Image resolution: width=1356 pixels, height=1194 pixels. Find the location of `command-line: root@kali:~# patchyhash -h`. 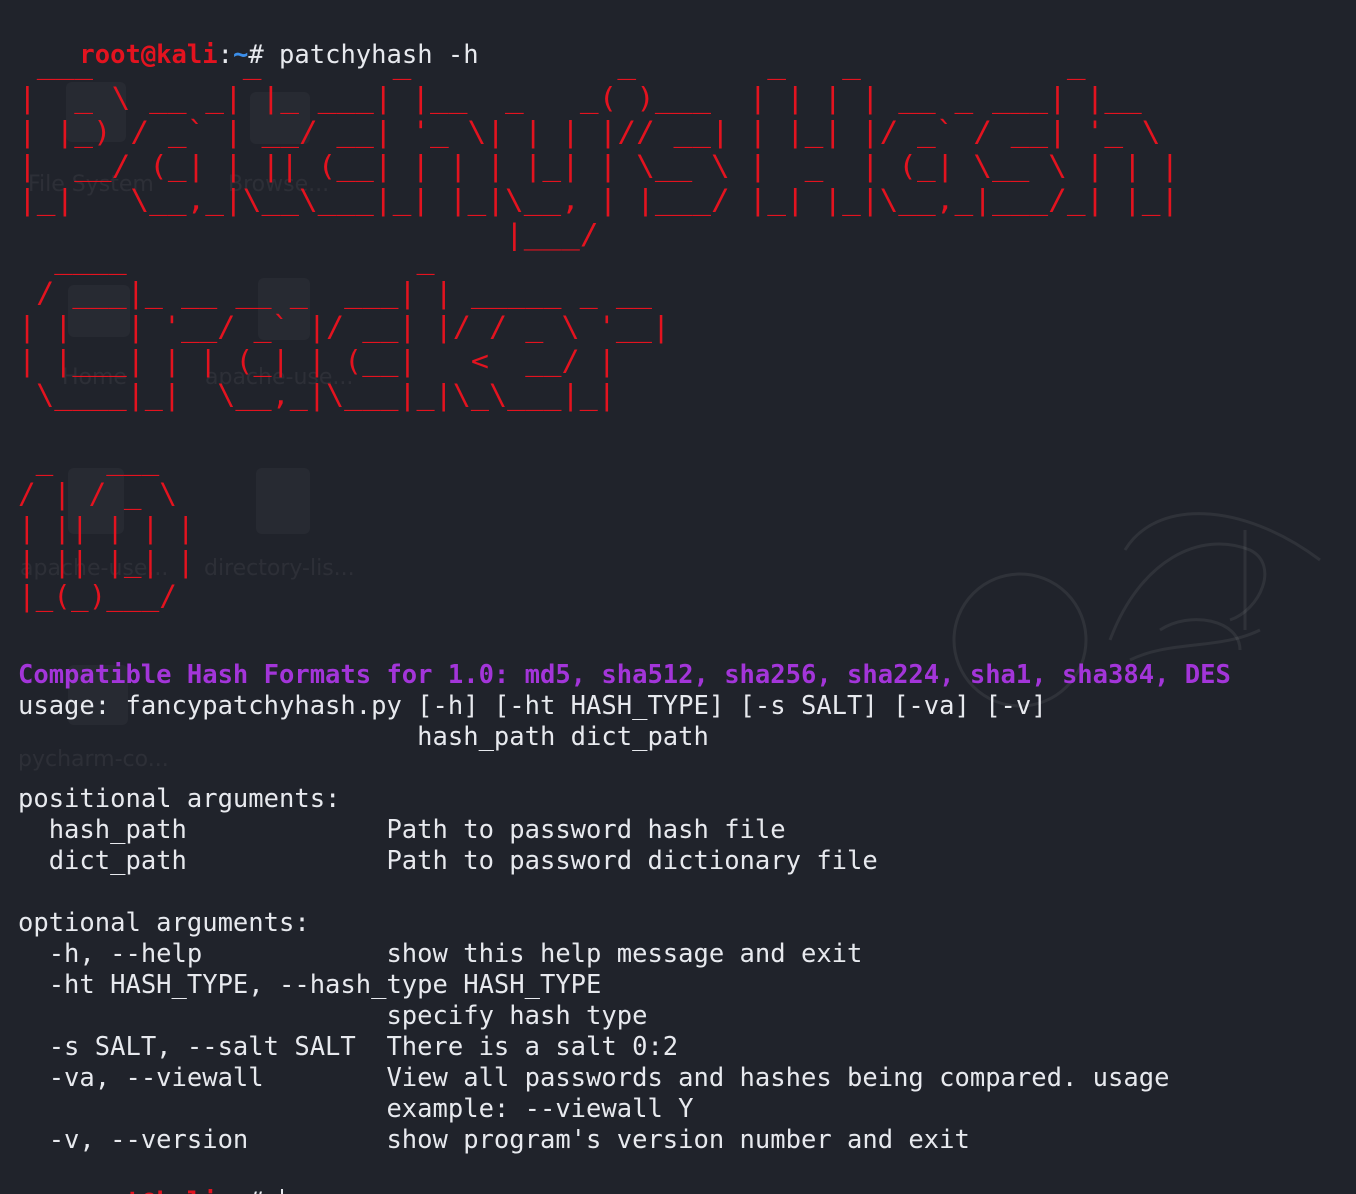

command-line: root@kali:~# patchyhash -h is located at coordinates (248, 39).